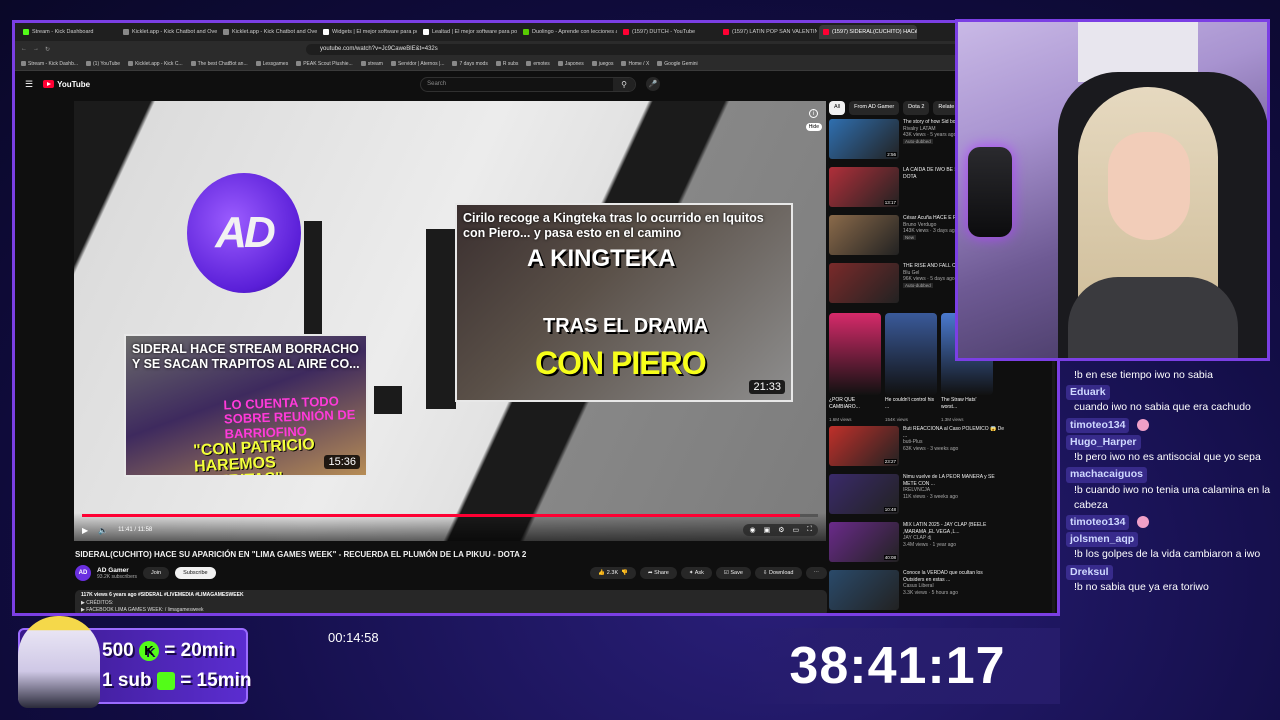  I want to click on play-icon: ▶, so click(85, 530).